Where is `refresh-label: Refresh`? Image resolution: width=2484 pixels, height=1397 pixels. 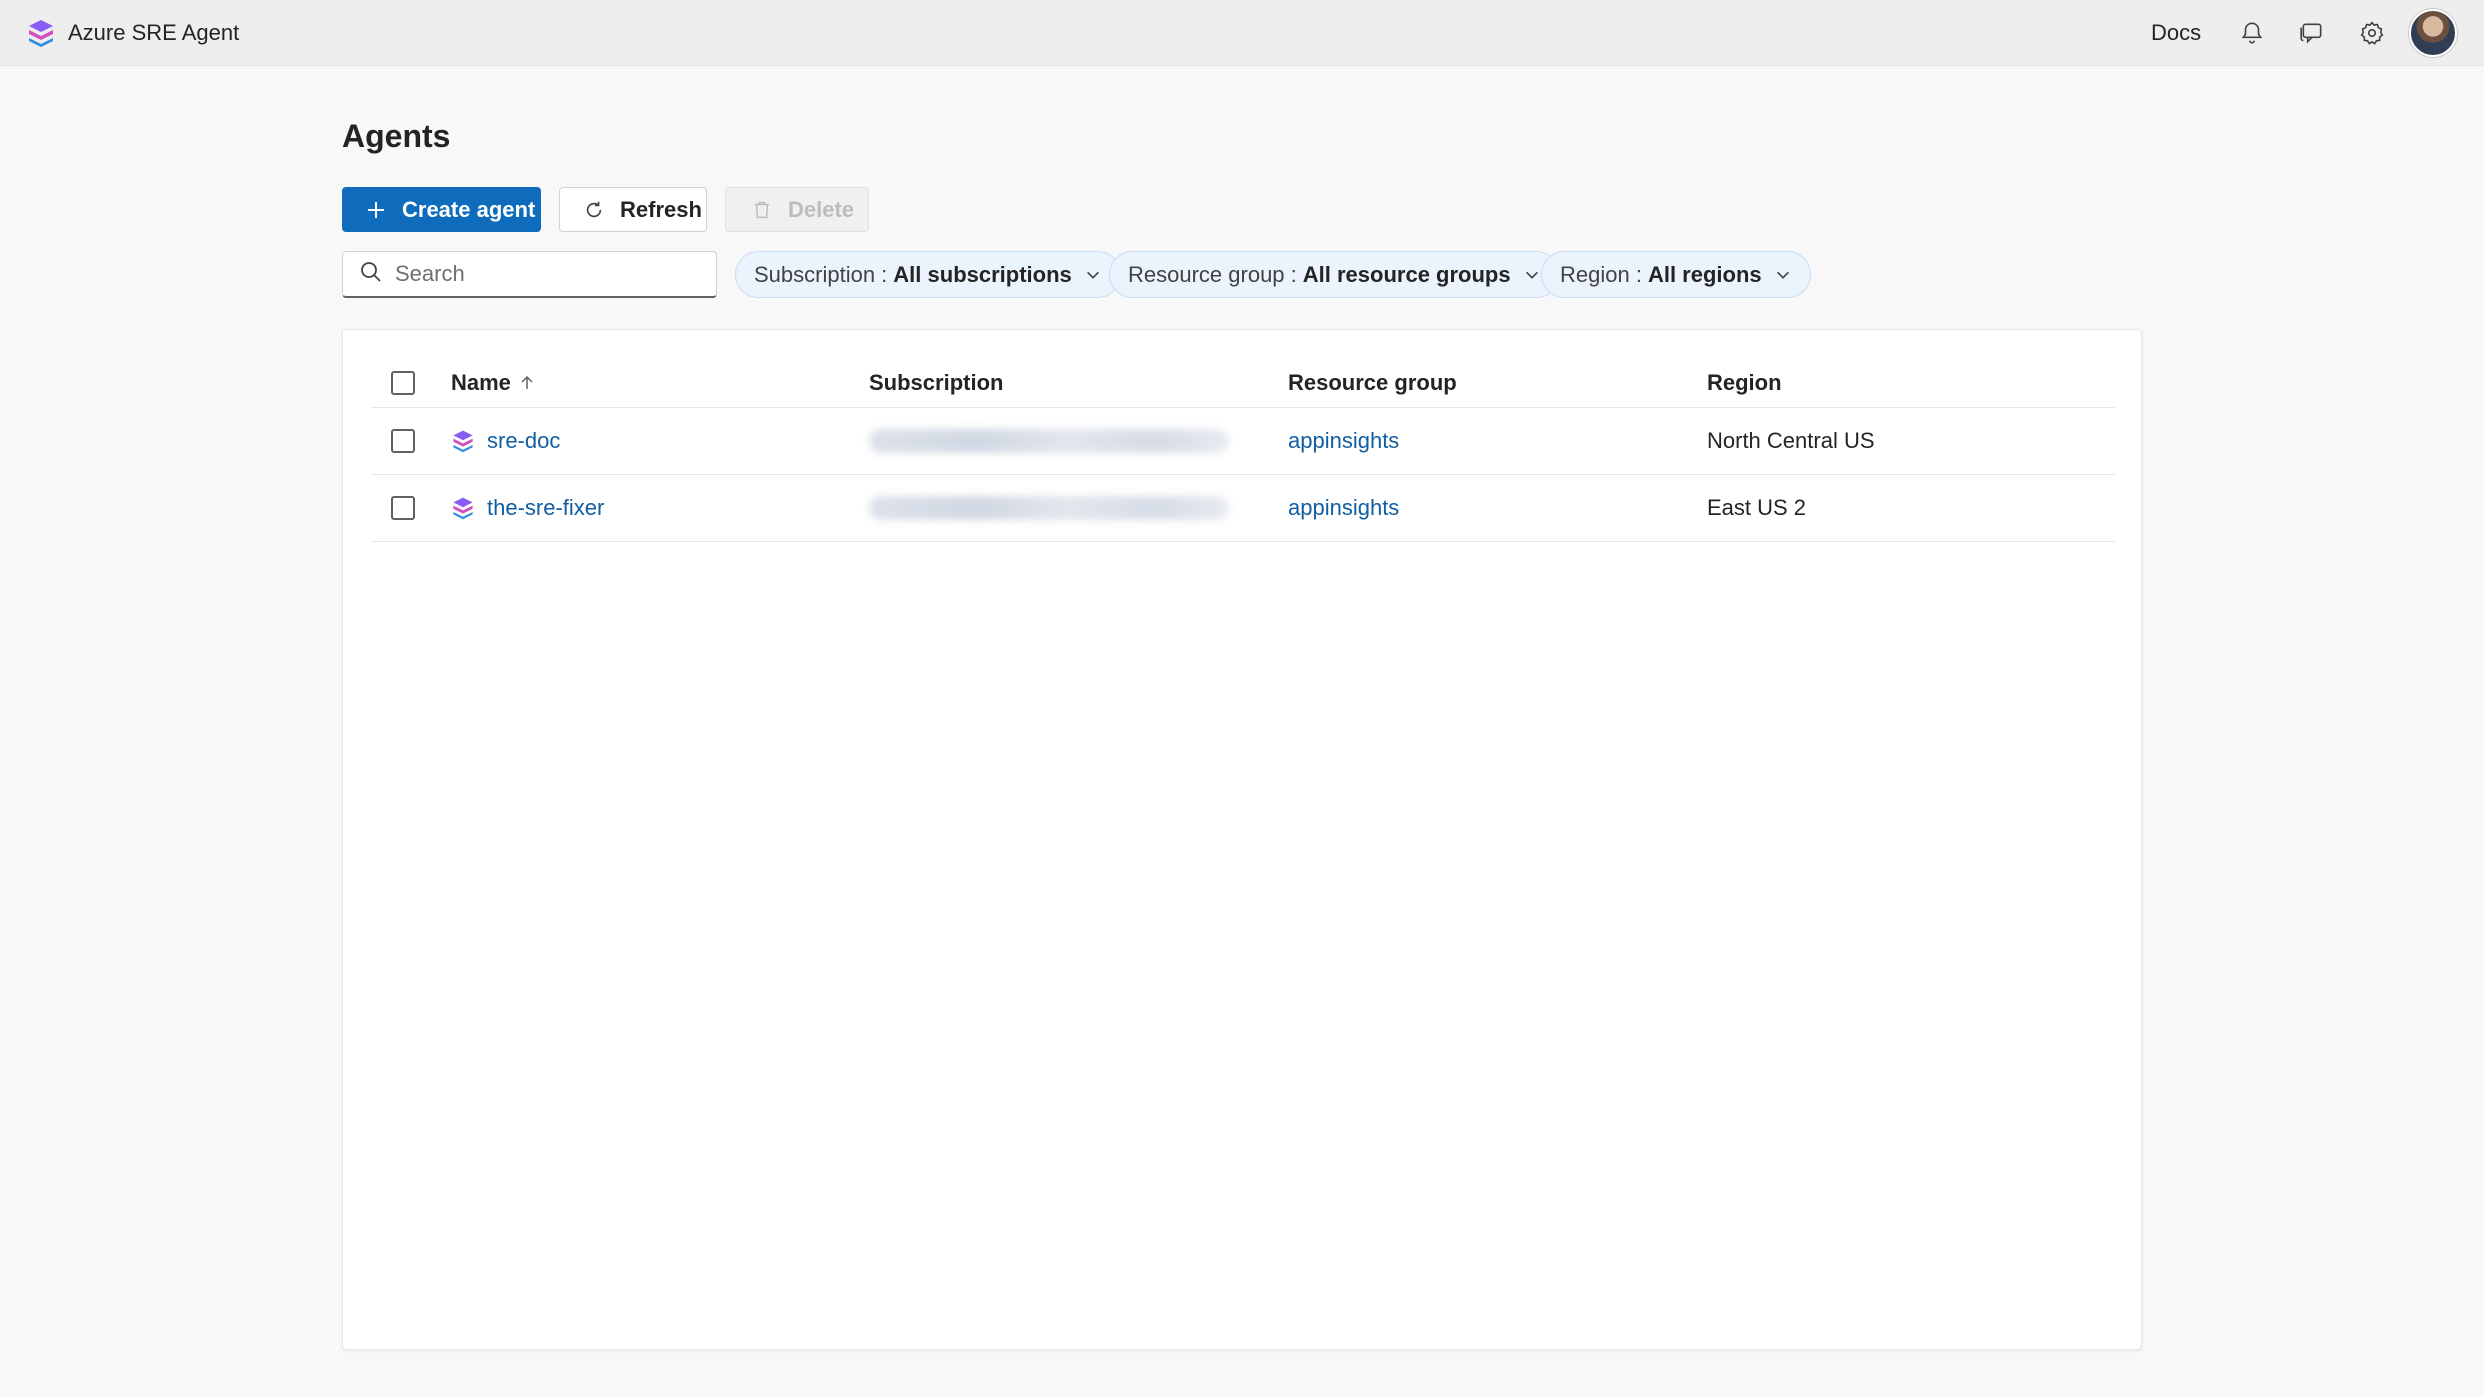
refresh-label: Refresh is located at coordinates (661, 209).